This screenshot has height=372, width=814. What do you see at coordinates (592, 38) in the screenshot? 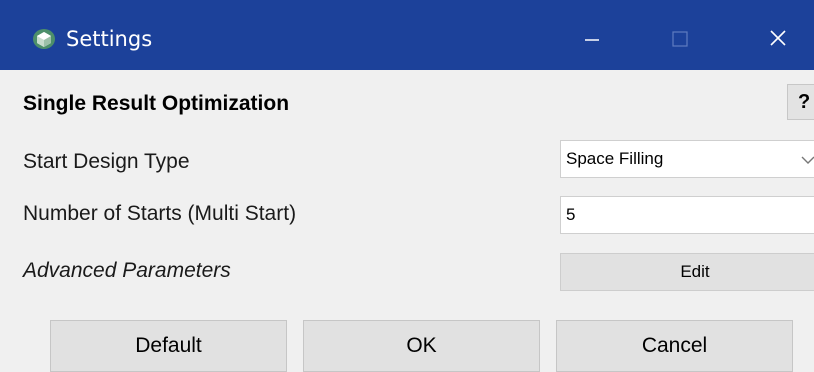
I see `minimize-icon` at bounding box center [592, 38].